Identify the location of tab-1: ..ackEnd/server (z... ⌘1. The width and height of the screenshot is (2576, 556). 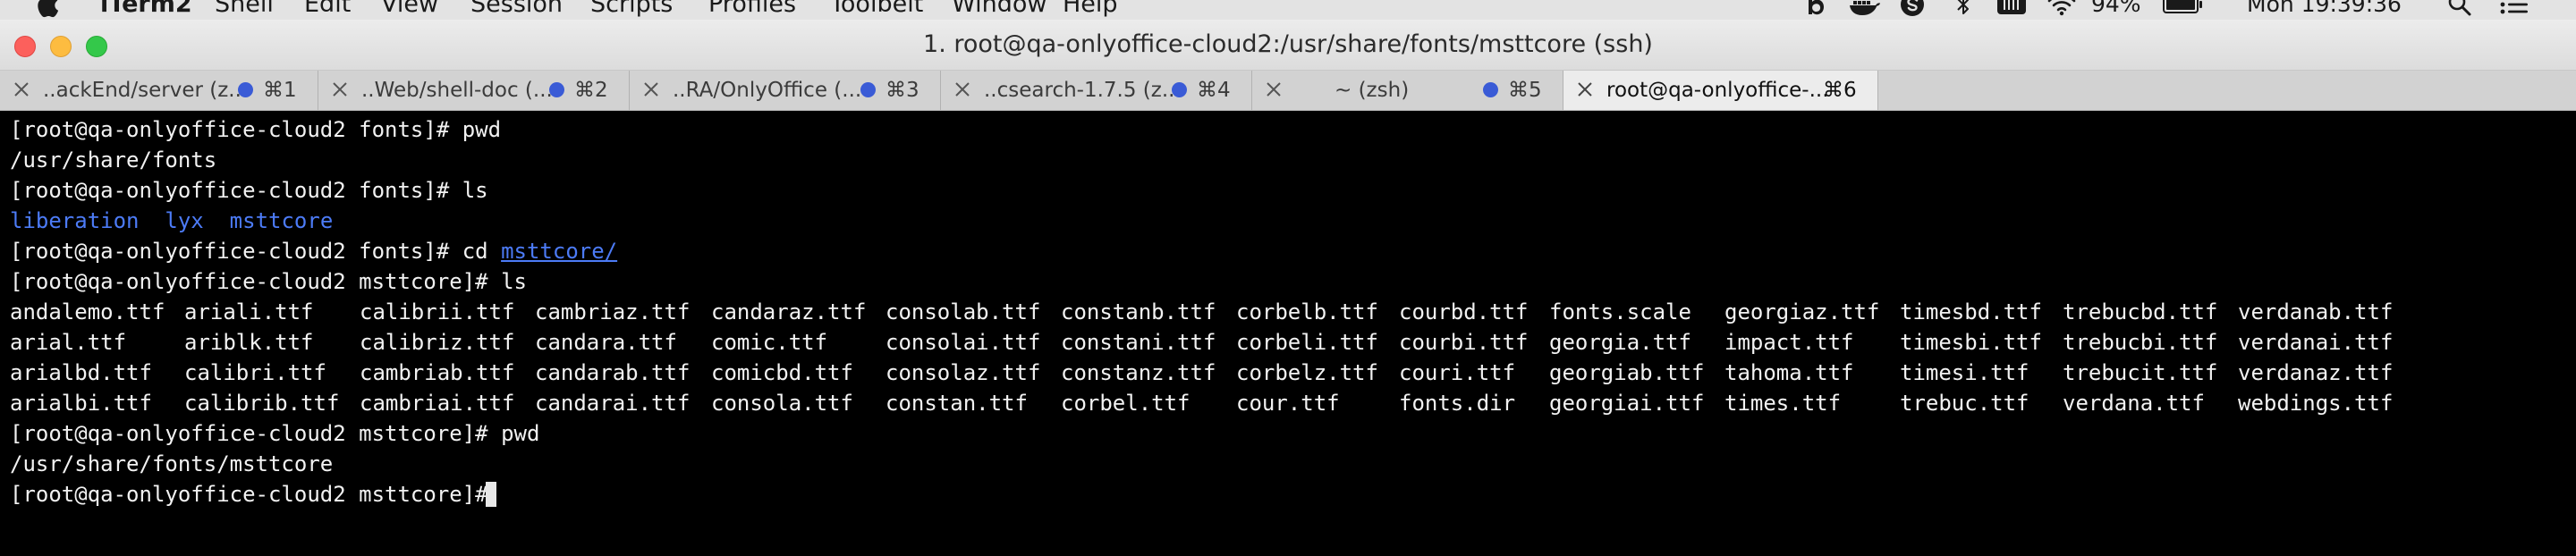
(159, 90).